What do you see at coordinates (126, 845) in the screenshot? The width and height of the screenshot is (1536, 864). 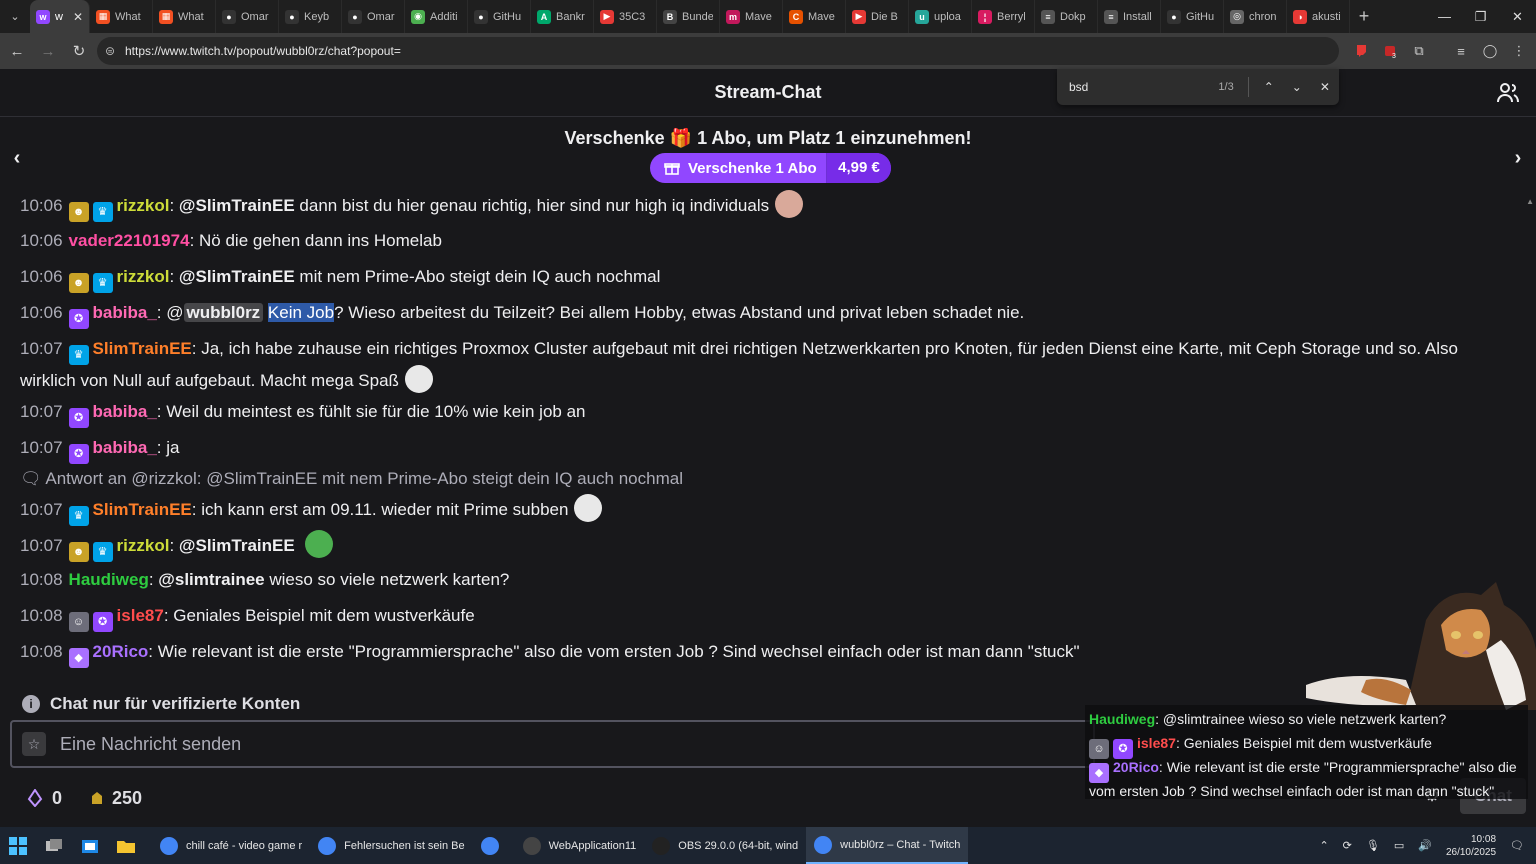 I see `file-explorer-folder-icon` at bounding box center [126, 845].